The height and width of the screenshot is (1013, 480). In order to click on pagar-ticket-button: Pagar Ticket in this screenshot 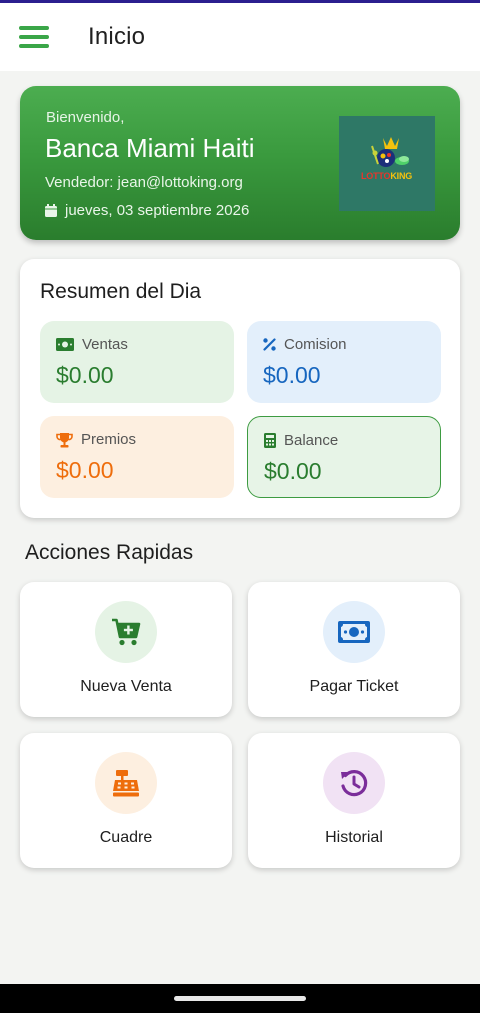, I will do `click(354, 649)`.